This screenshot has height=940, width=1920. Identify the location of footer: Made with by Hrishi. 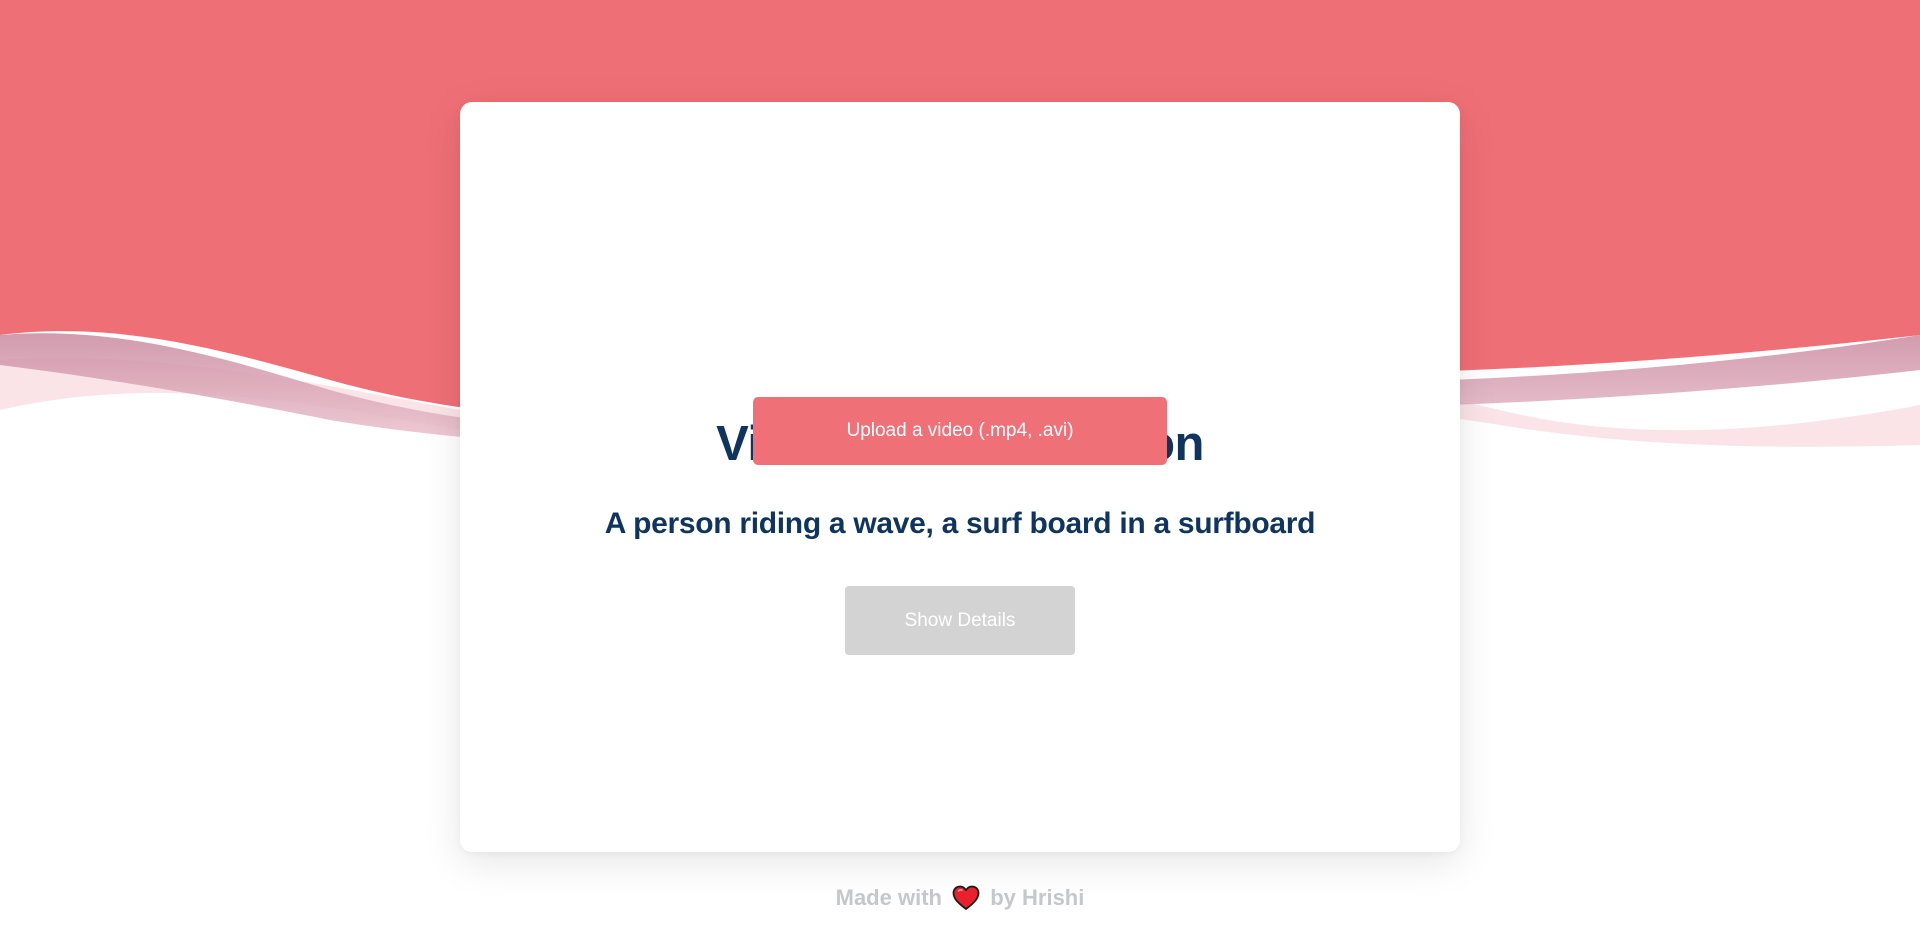
(960, 898).